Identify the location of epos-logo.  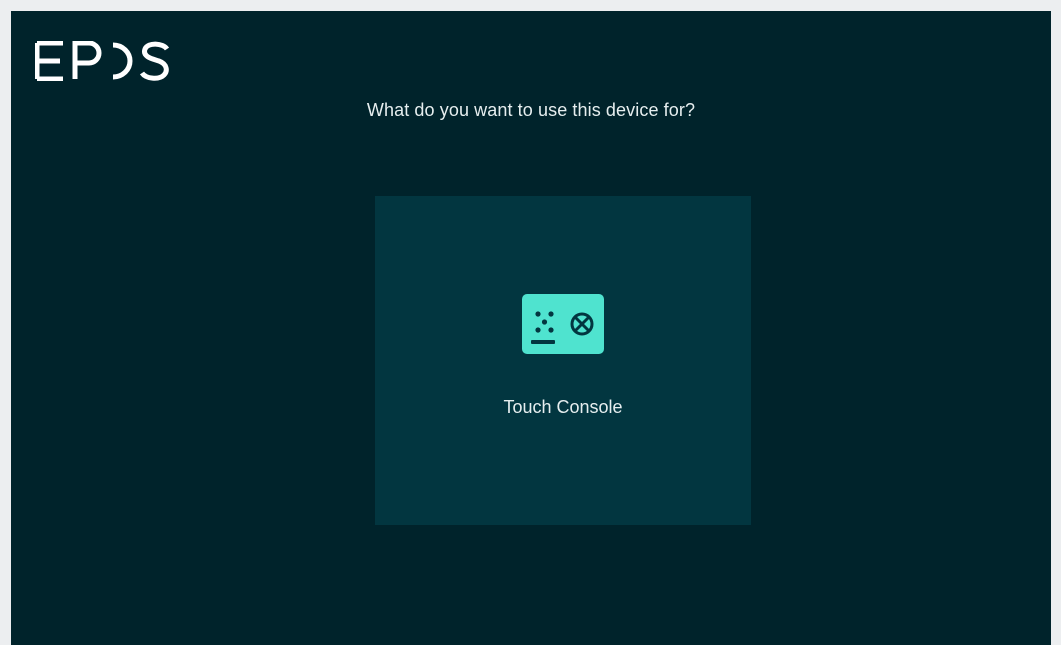
(103, 61).